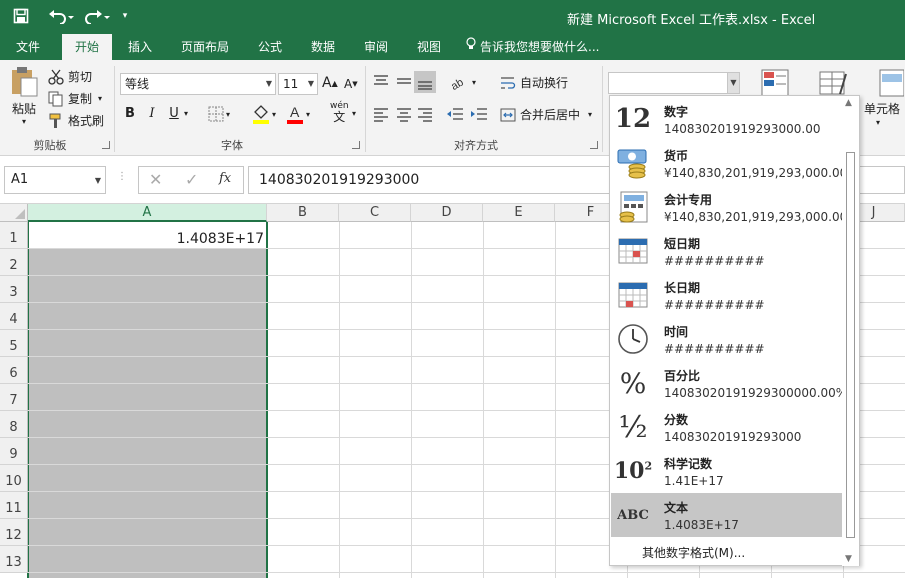  I want to click on gridline, so click(483, 400).